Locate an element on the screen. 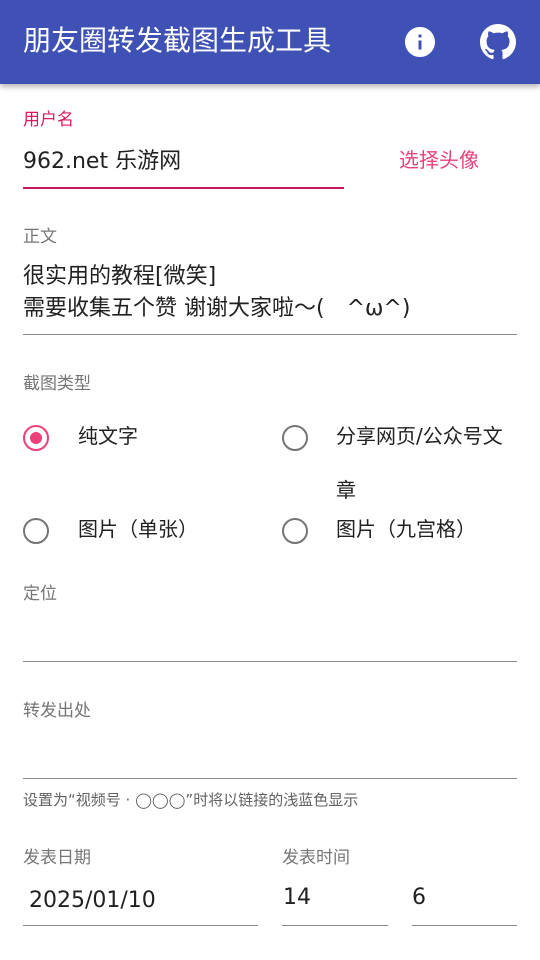 This screenshot has height=960, width=540. app-title: 朋友圈转发截图生成工具 is located at coordinates (177, 40).